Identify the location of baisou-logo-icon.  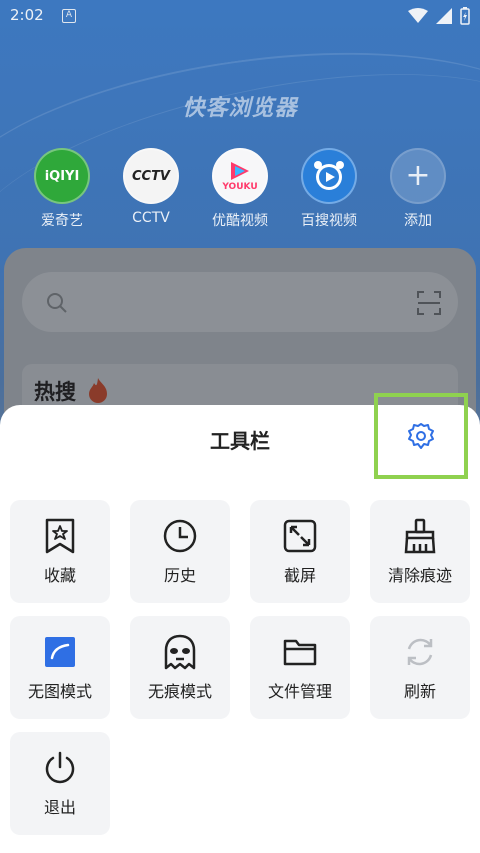
(329, 176).